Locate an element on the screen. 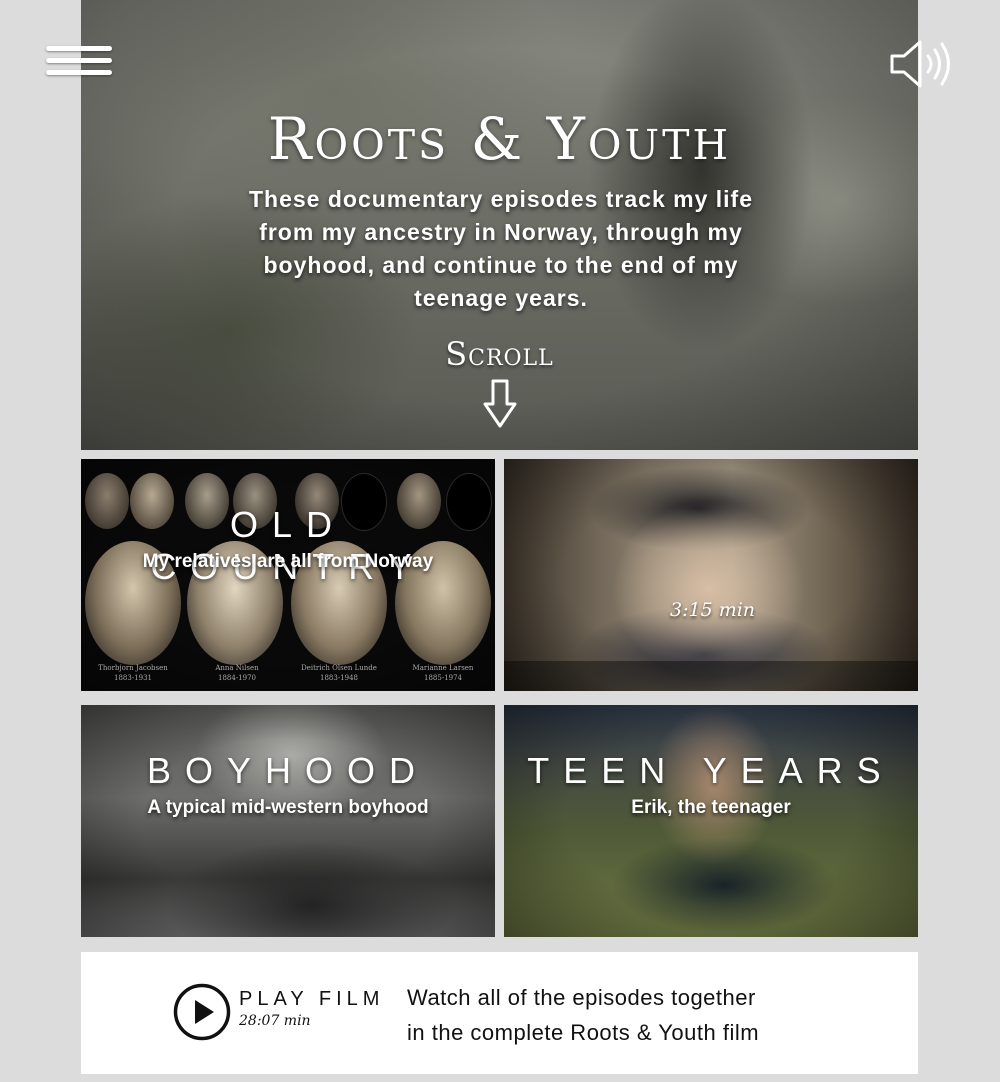 The image size is (1000, 1082). episode-tile-boyhood: BOYHOOD A typical mid-western boyhood is located at coordinates (288, 821).